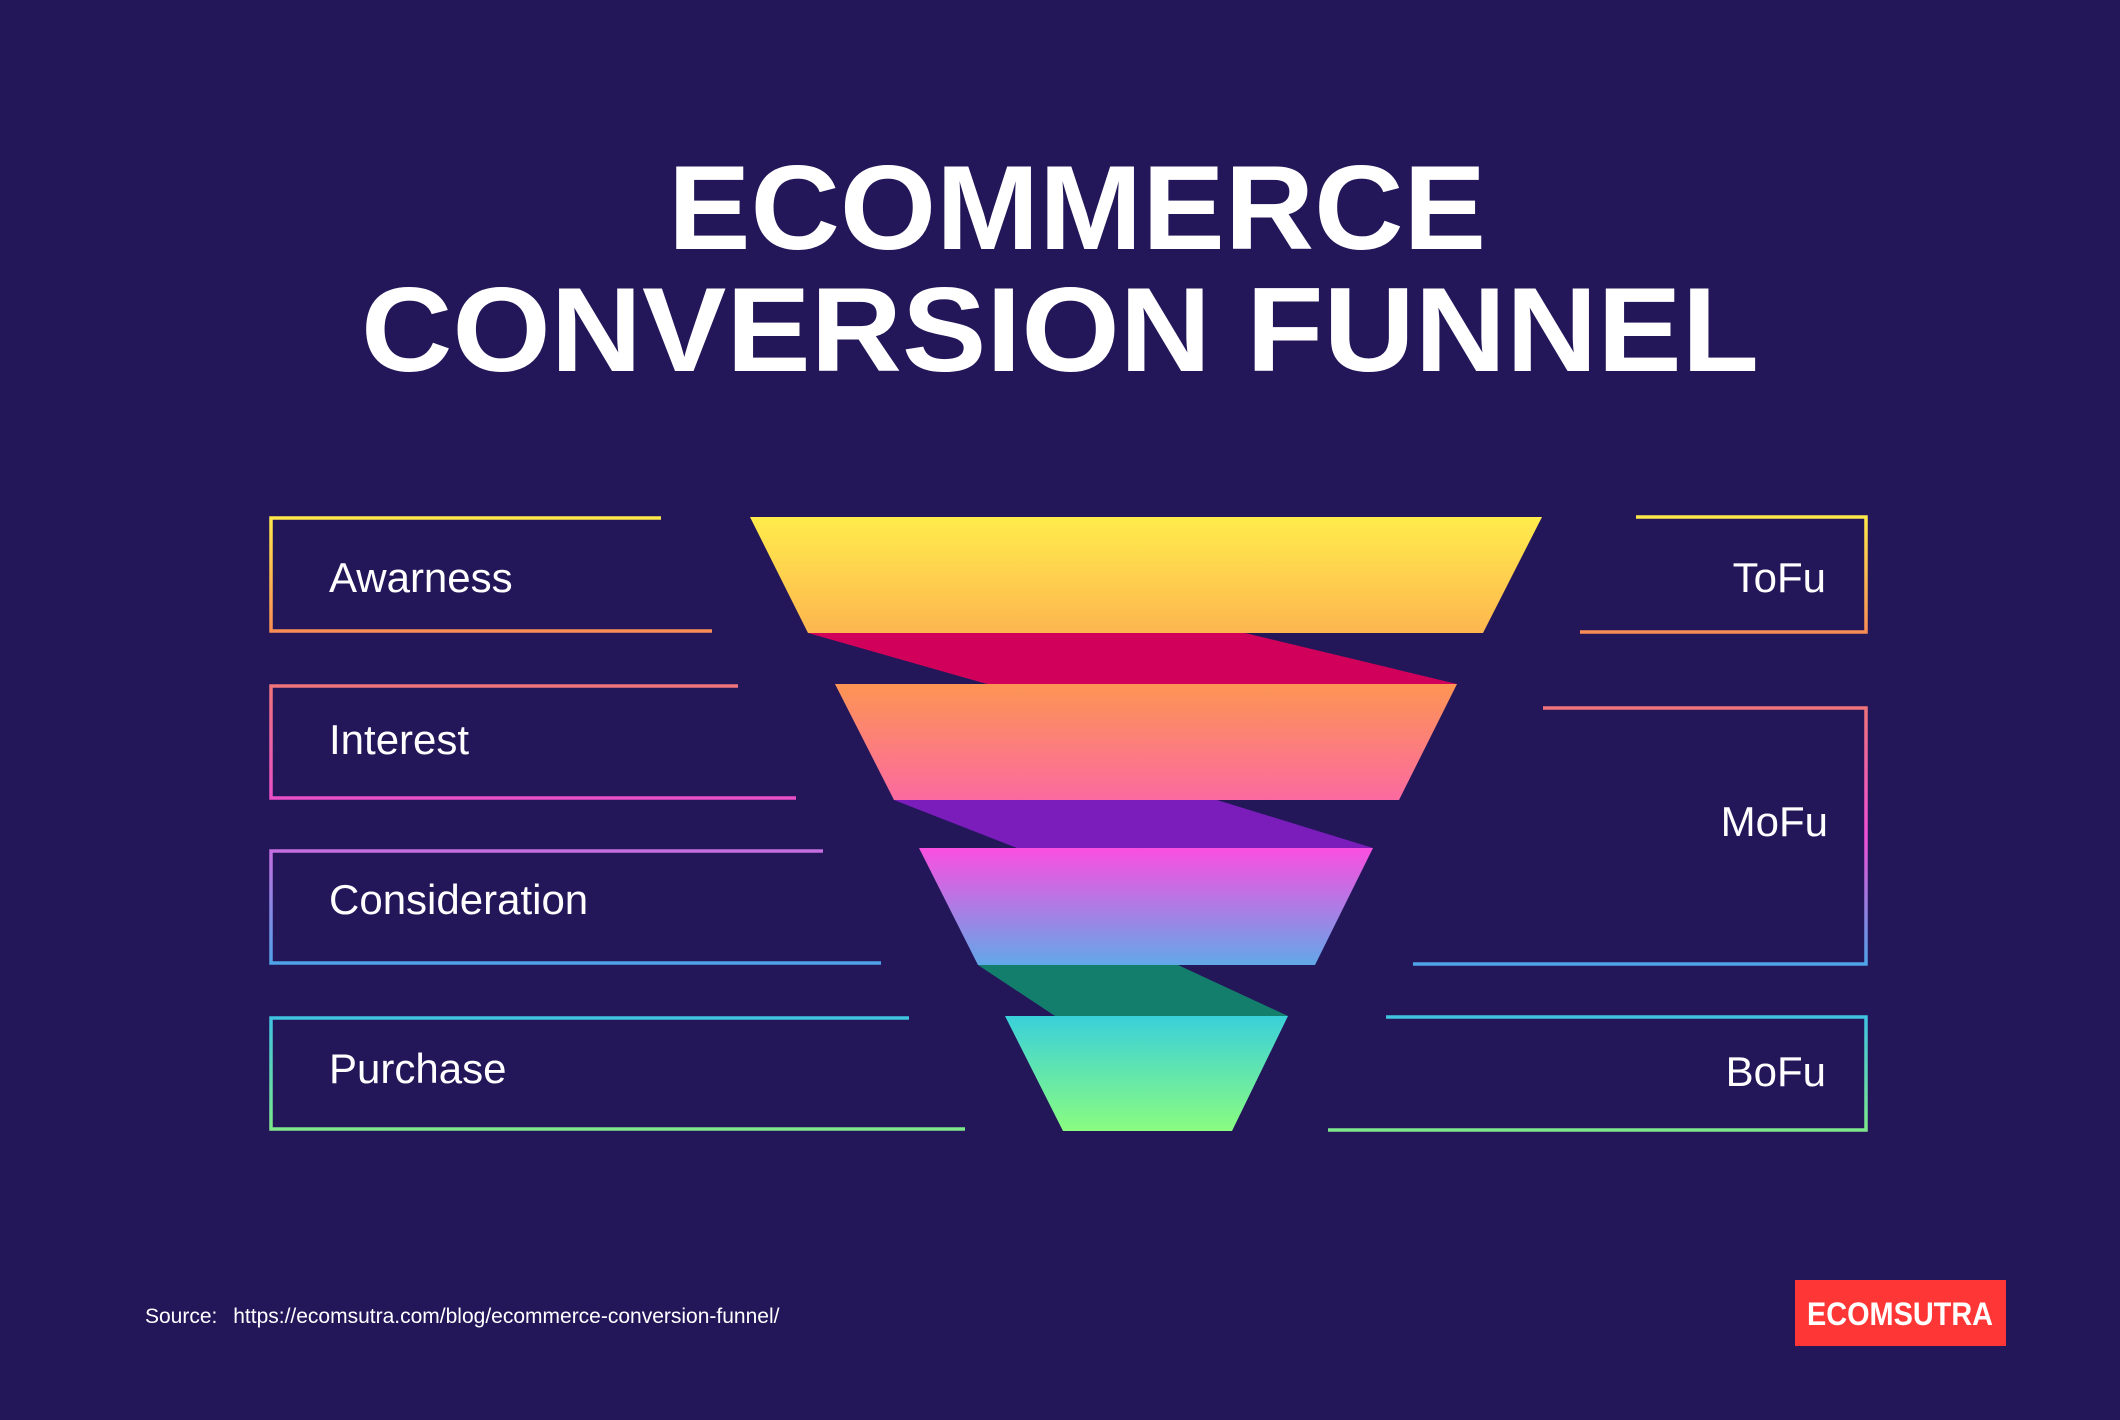 The height and width of the screenshot is (1420, 2120). What do you see at coordinates (1774, 821) in the screenshot?
I see `right-box-mofu-label: MoFu` at bounding box center [1774, 821].